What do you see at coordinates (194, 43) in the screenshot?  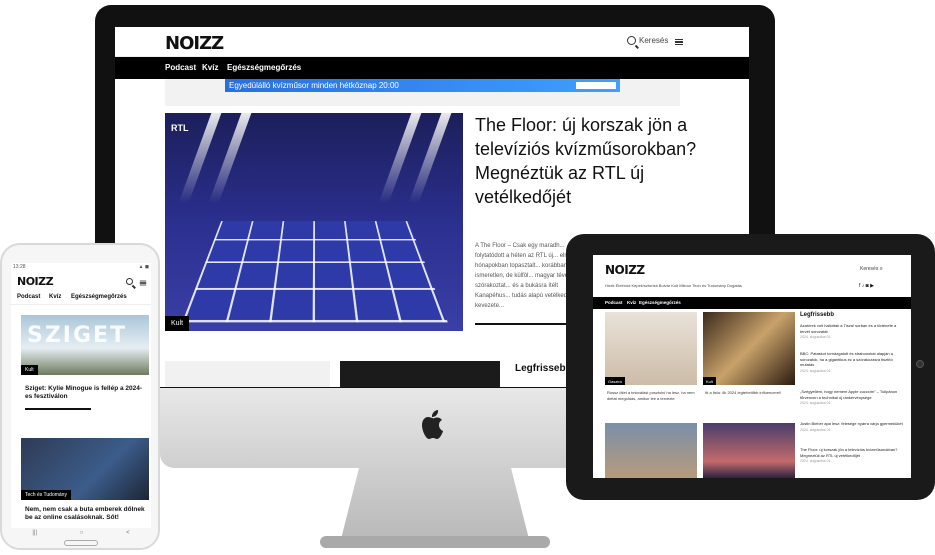 I see `site-logo: NOIZZ` at bounding box center [194, 43].